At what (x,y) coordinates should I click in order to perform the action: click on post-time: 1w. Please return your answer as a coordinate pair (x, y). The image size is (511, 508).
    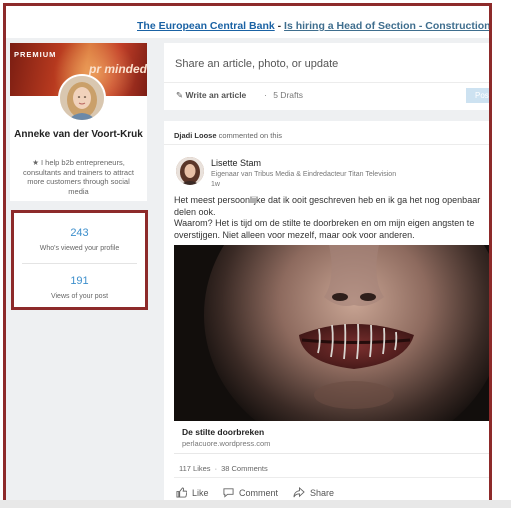
    Looking at the image, I should click on (215, 184).